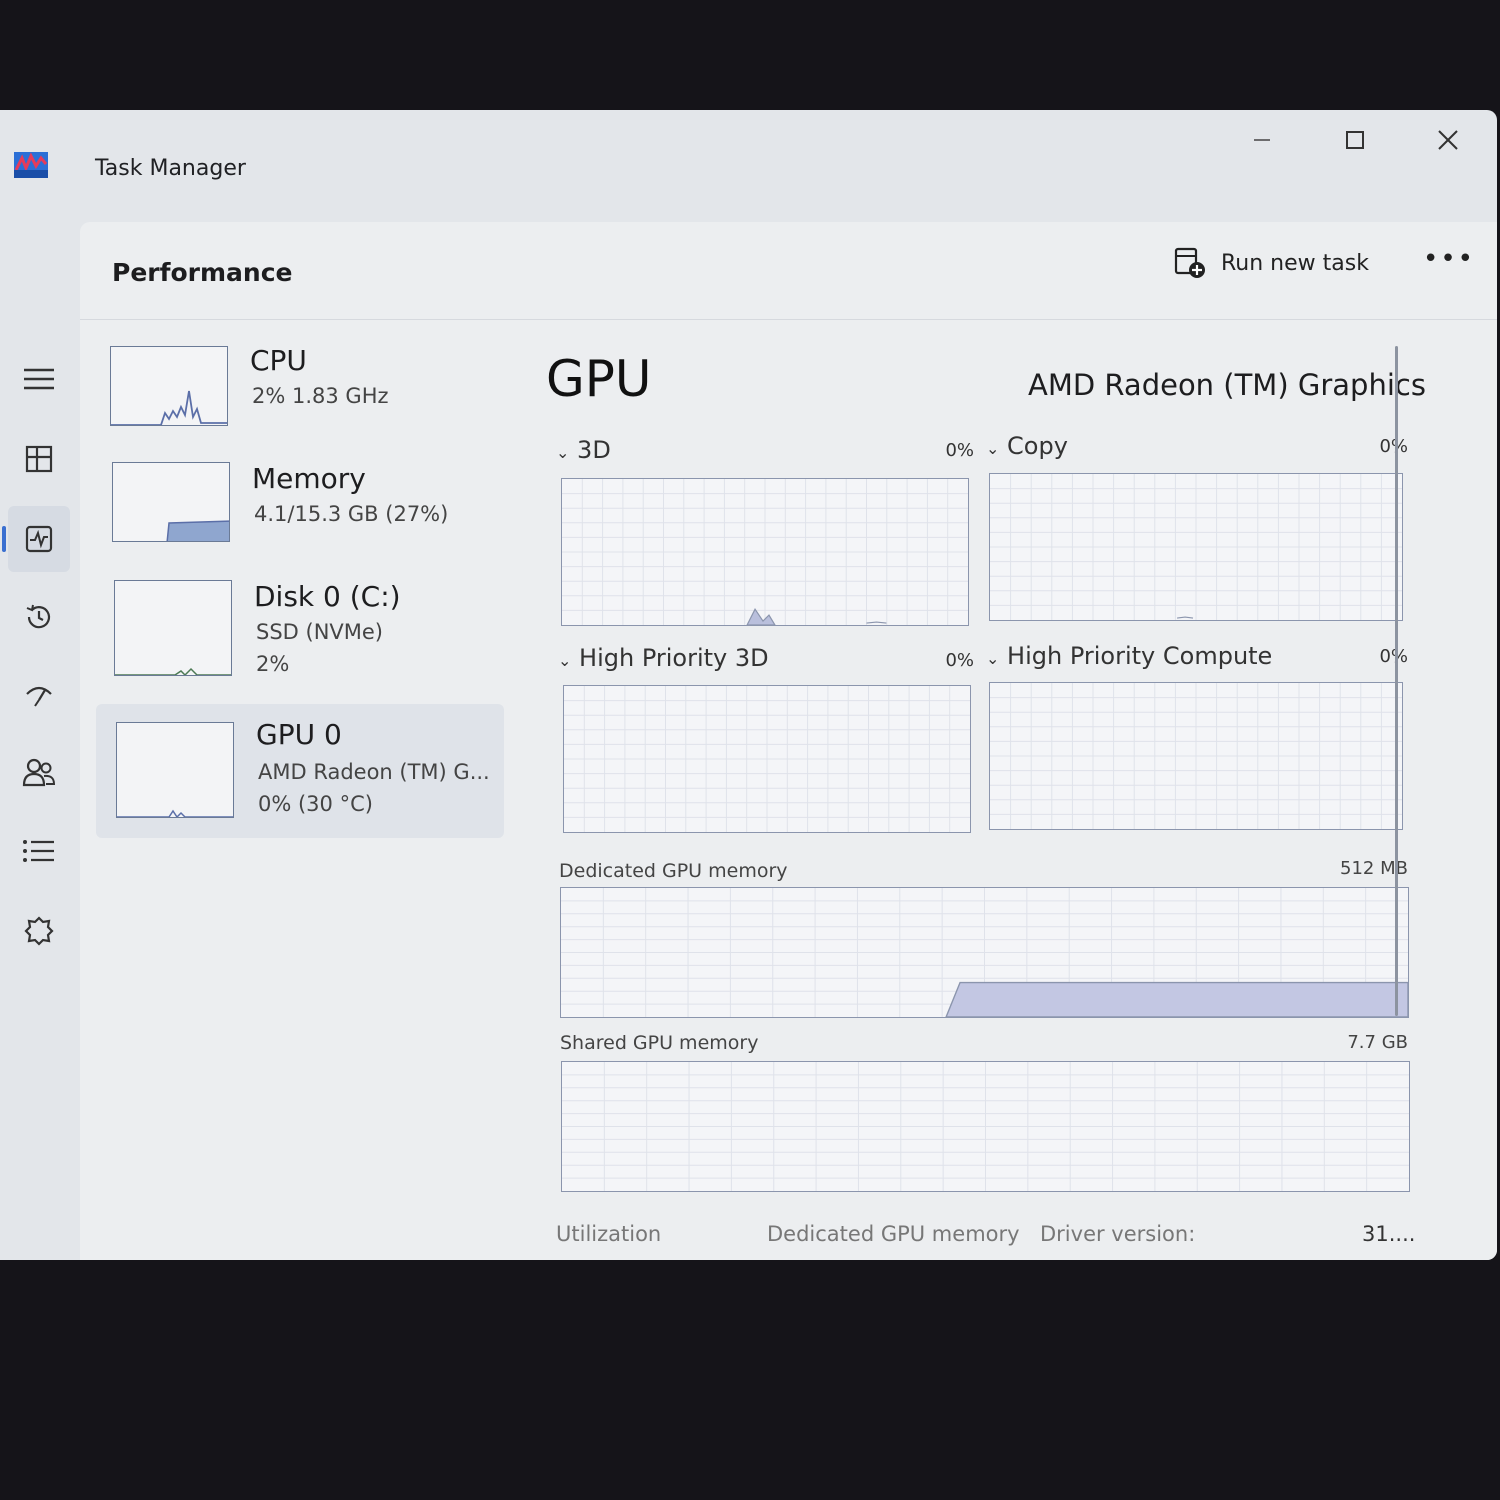 The image size is (1500, 1500). What do you see at coordinates (599, 379) in the screenshot?
I see `gpu-heading-title: GPU` at bounding box center [599, 379].